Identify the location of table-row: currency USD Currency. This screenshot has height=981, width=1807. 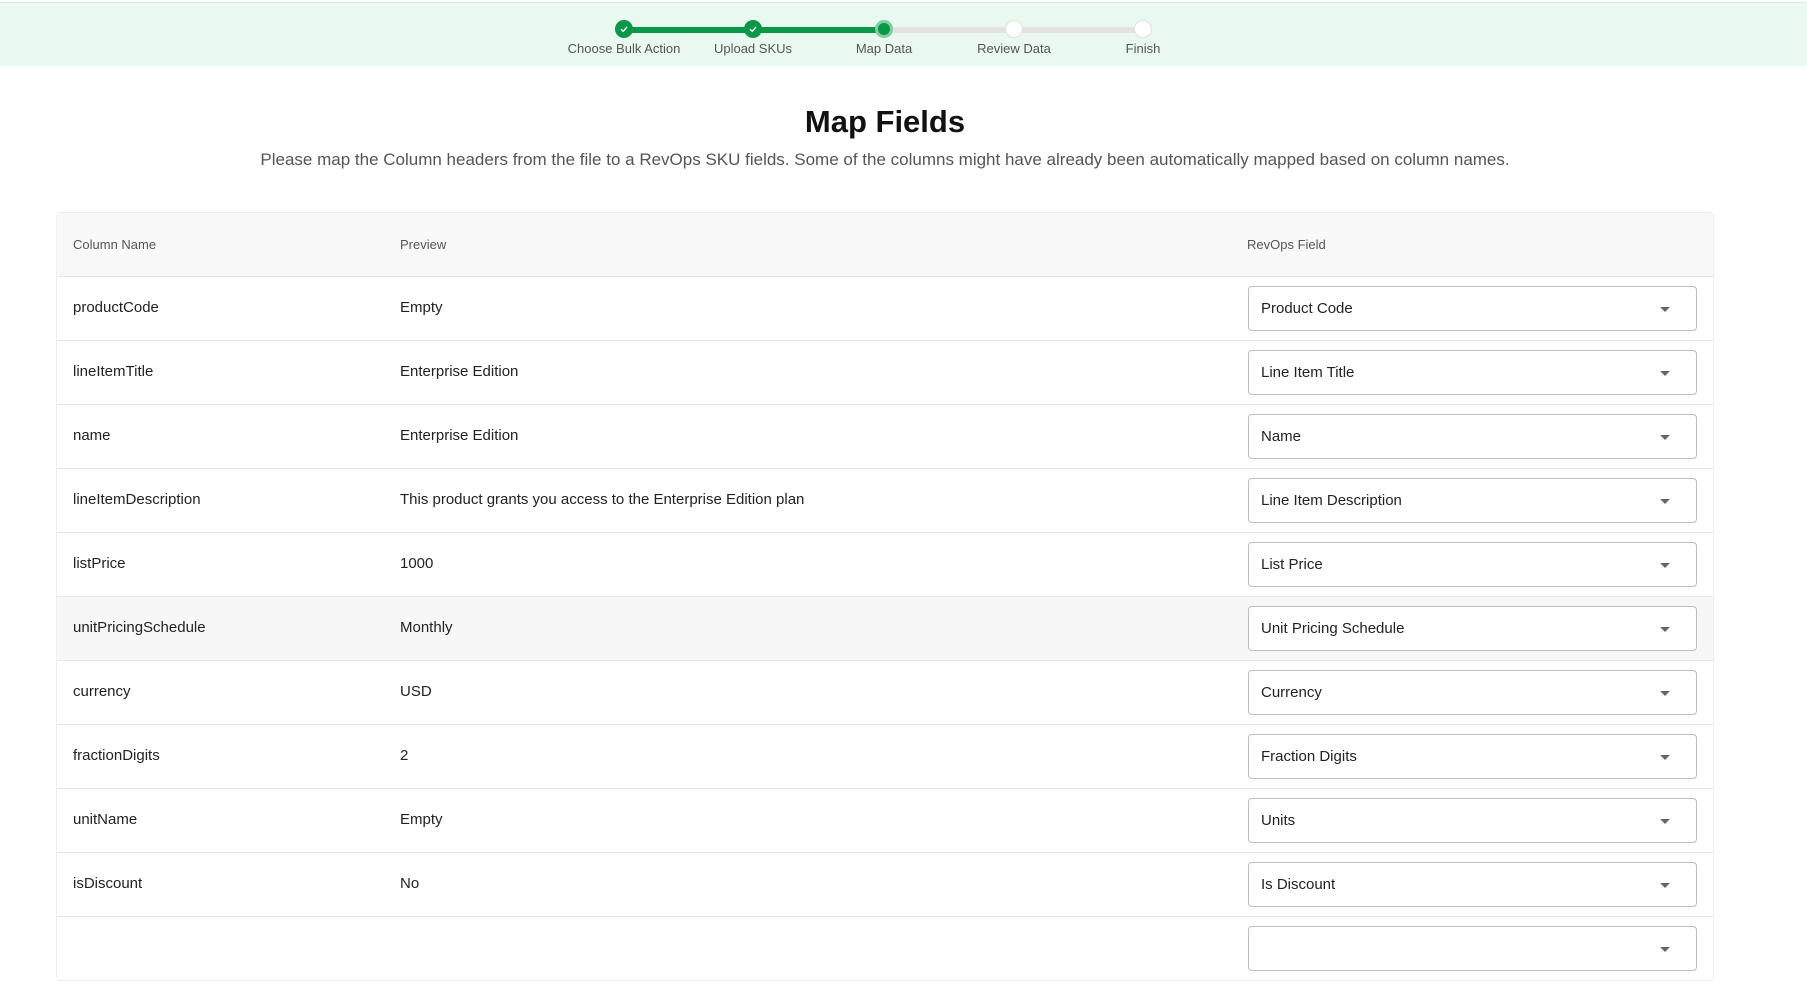
(885, 693).